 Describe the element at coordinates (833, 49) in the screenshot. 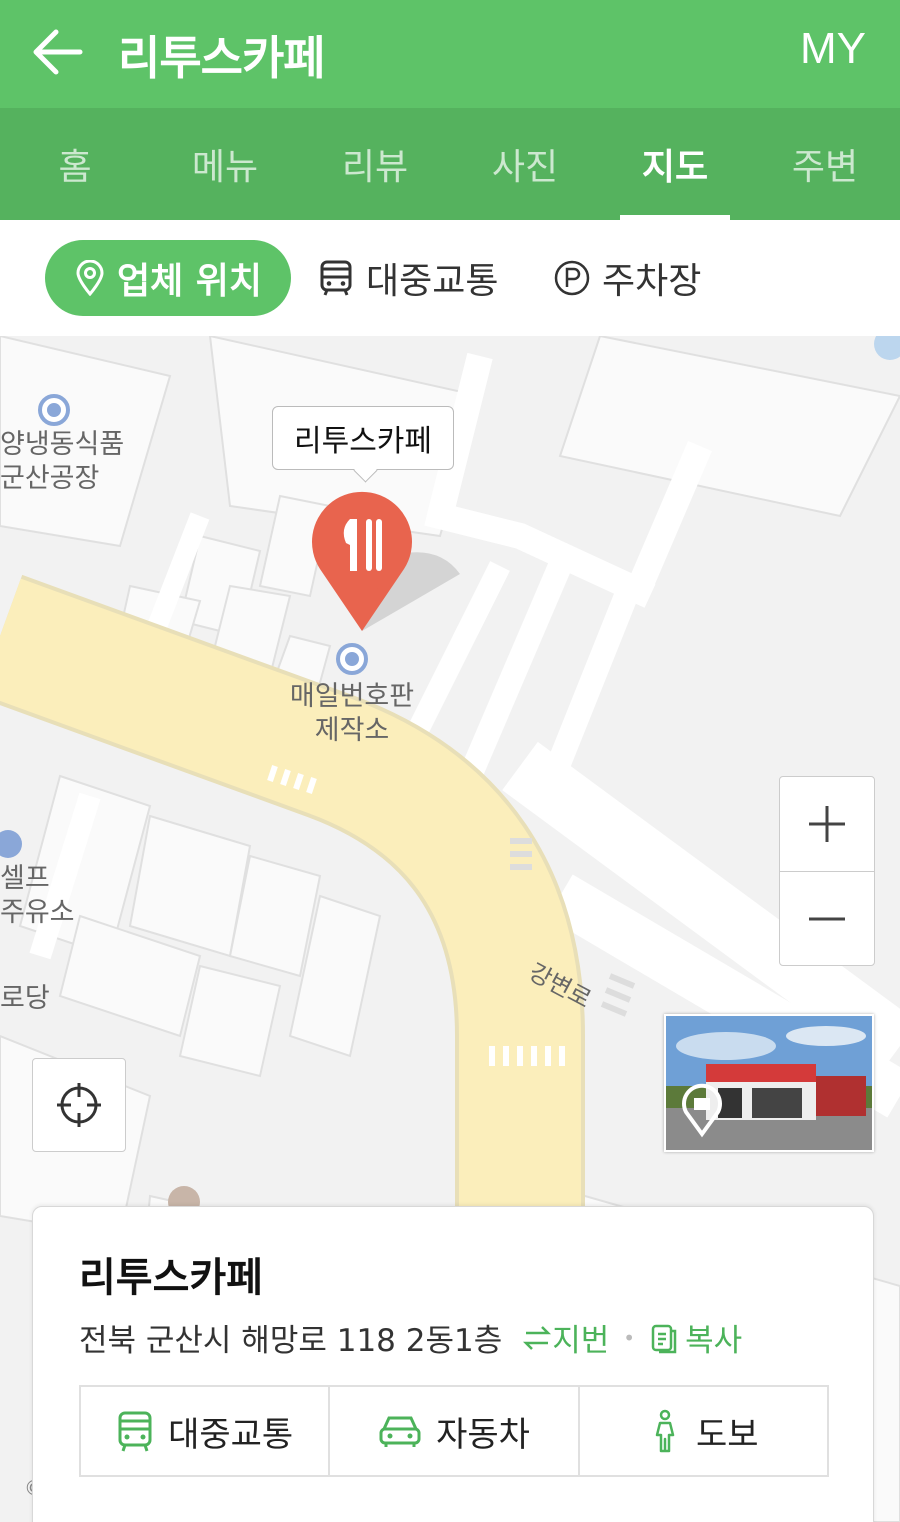

I see `my-button: MY` at that location.